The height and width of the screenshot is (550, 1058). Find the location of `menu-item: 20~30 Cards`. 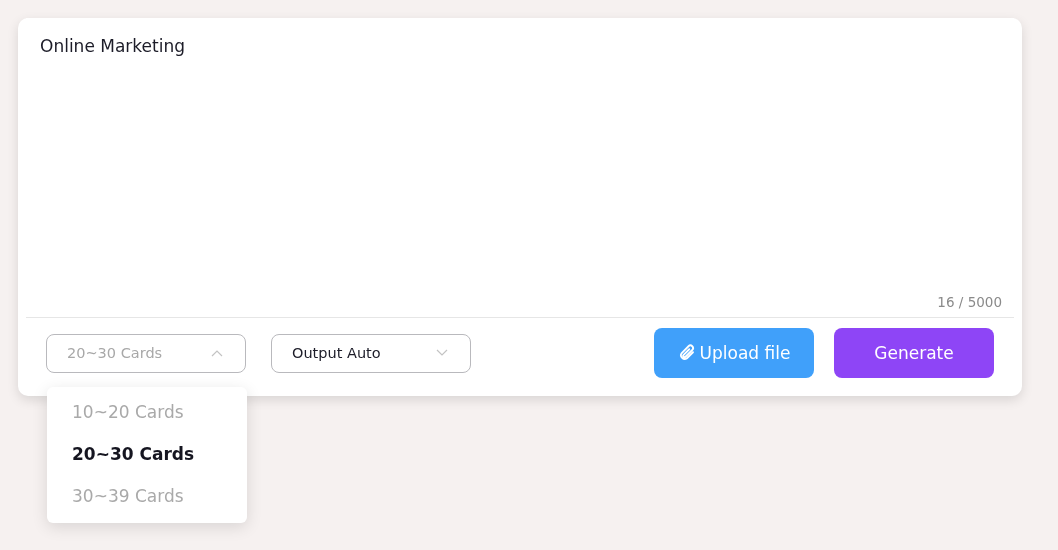

menu-item: 20~30 Cards is located at coordinates (147, 453).